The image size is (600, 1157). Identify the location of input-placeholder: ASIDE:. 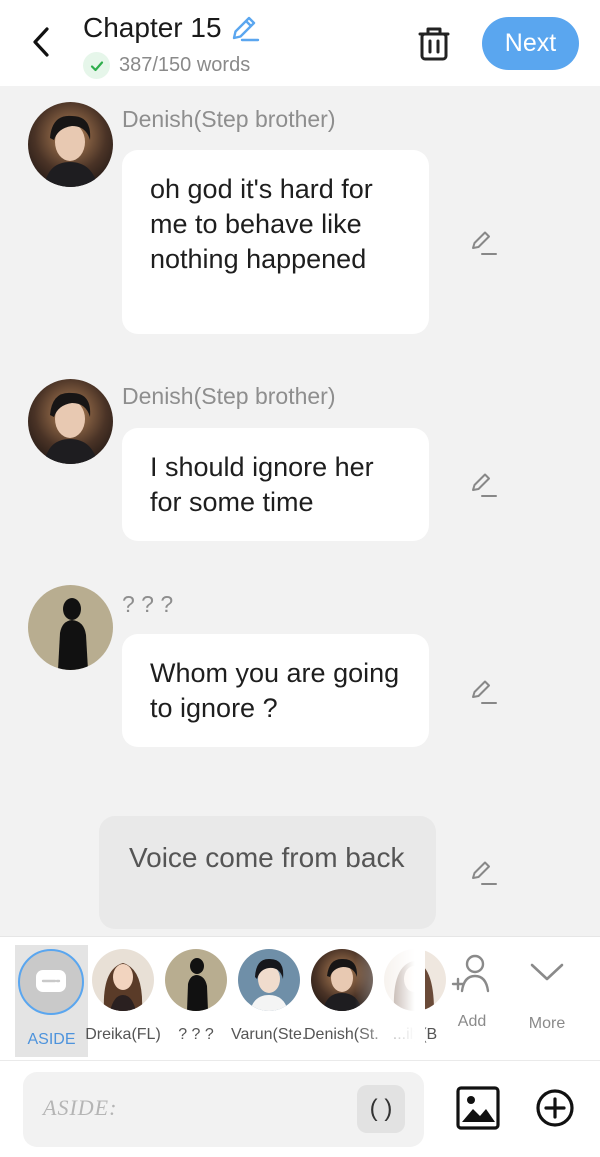
(80, 1107).